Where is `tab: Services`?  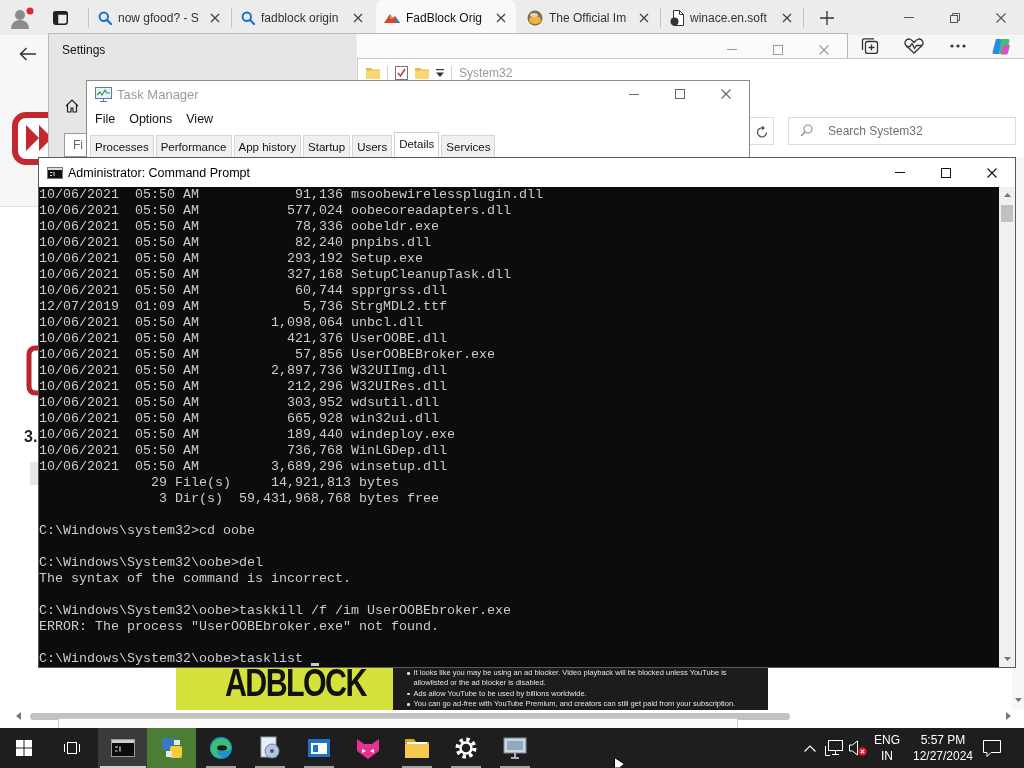
tab: Services is located at coordinates (468, 146).